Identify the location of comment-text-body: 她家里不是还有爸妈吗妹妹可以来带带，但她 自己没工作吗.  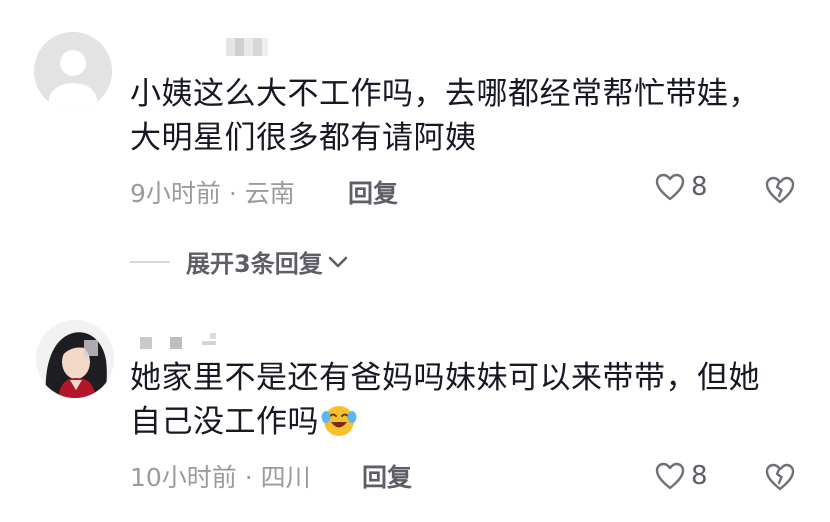
(445, 400).